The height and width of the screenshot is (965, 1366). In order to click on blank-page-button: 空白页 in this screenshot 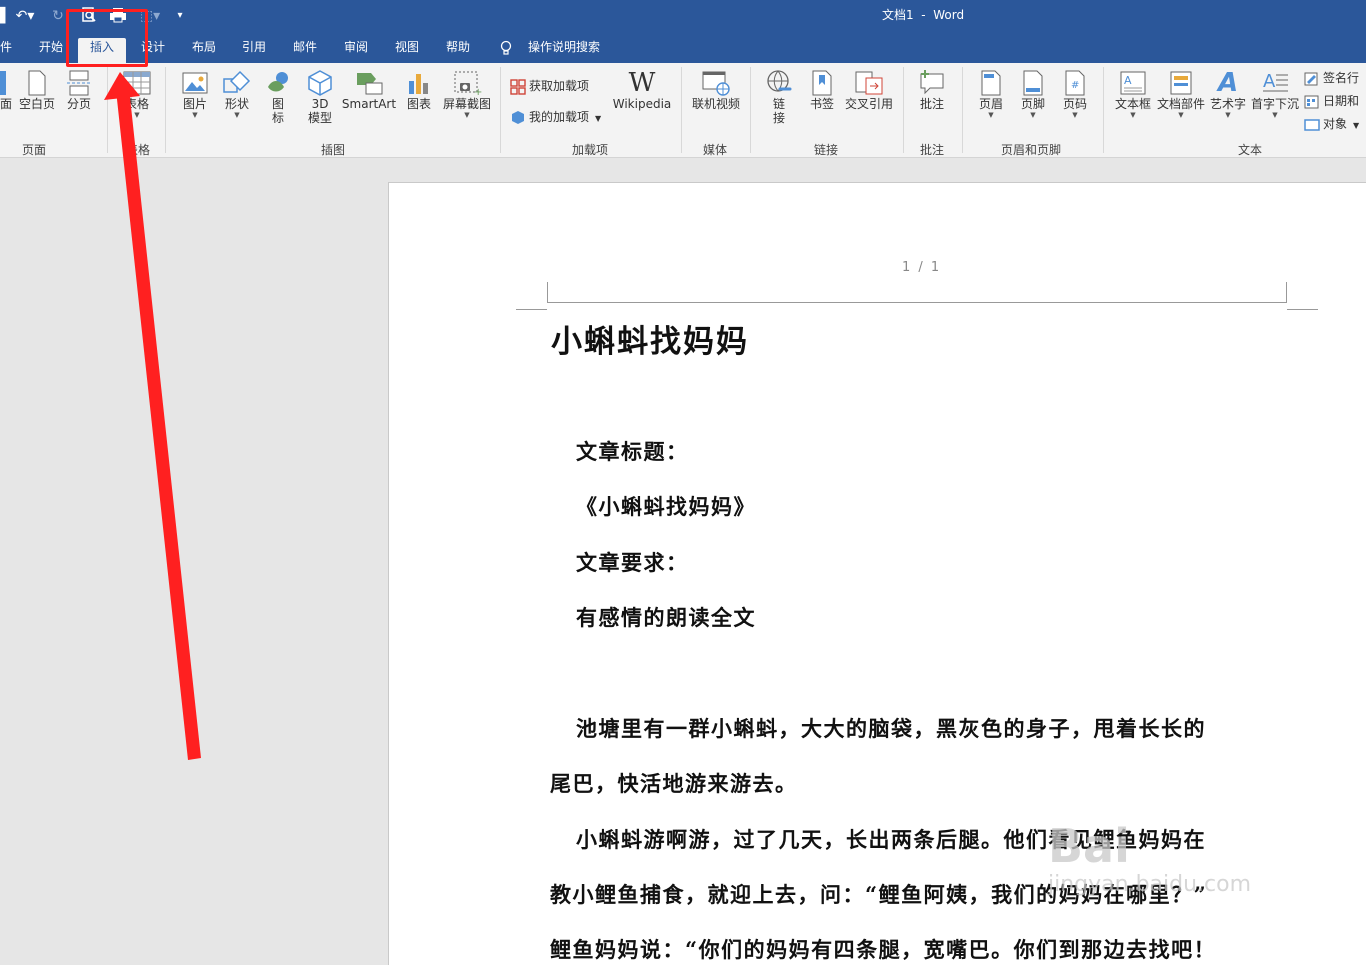, I will do `click(37, 90)`.